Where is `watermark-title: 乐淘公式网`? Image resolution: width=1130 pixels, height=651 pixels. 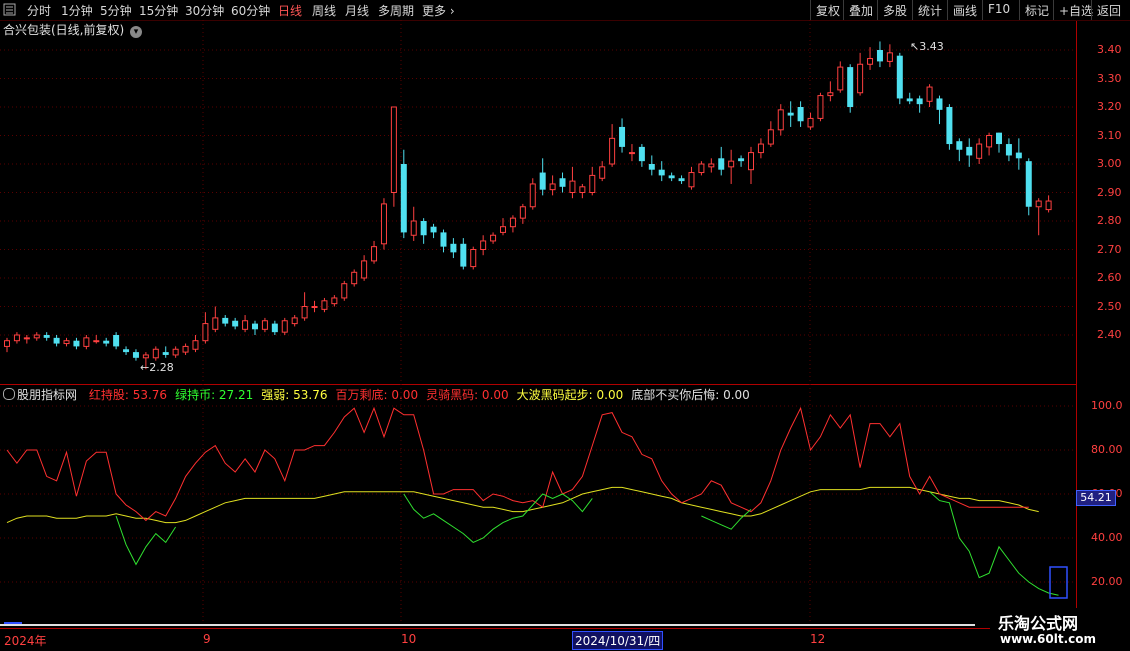
watermark-title: 乐淘公式网 is located at coordinates (1038, 623).